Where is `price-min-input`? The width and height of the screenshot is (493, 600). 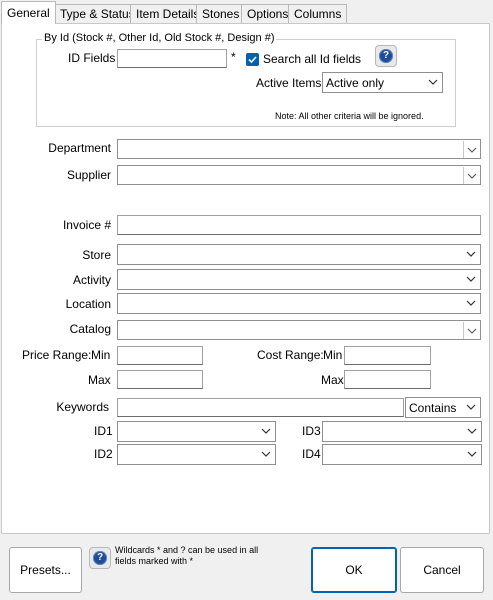 price-min-input is located at coordinates (160, 355).